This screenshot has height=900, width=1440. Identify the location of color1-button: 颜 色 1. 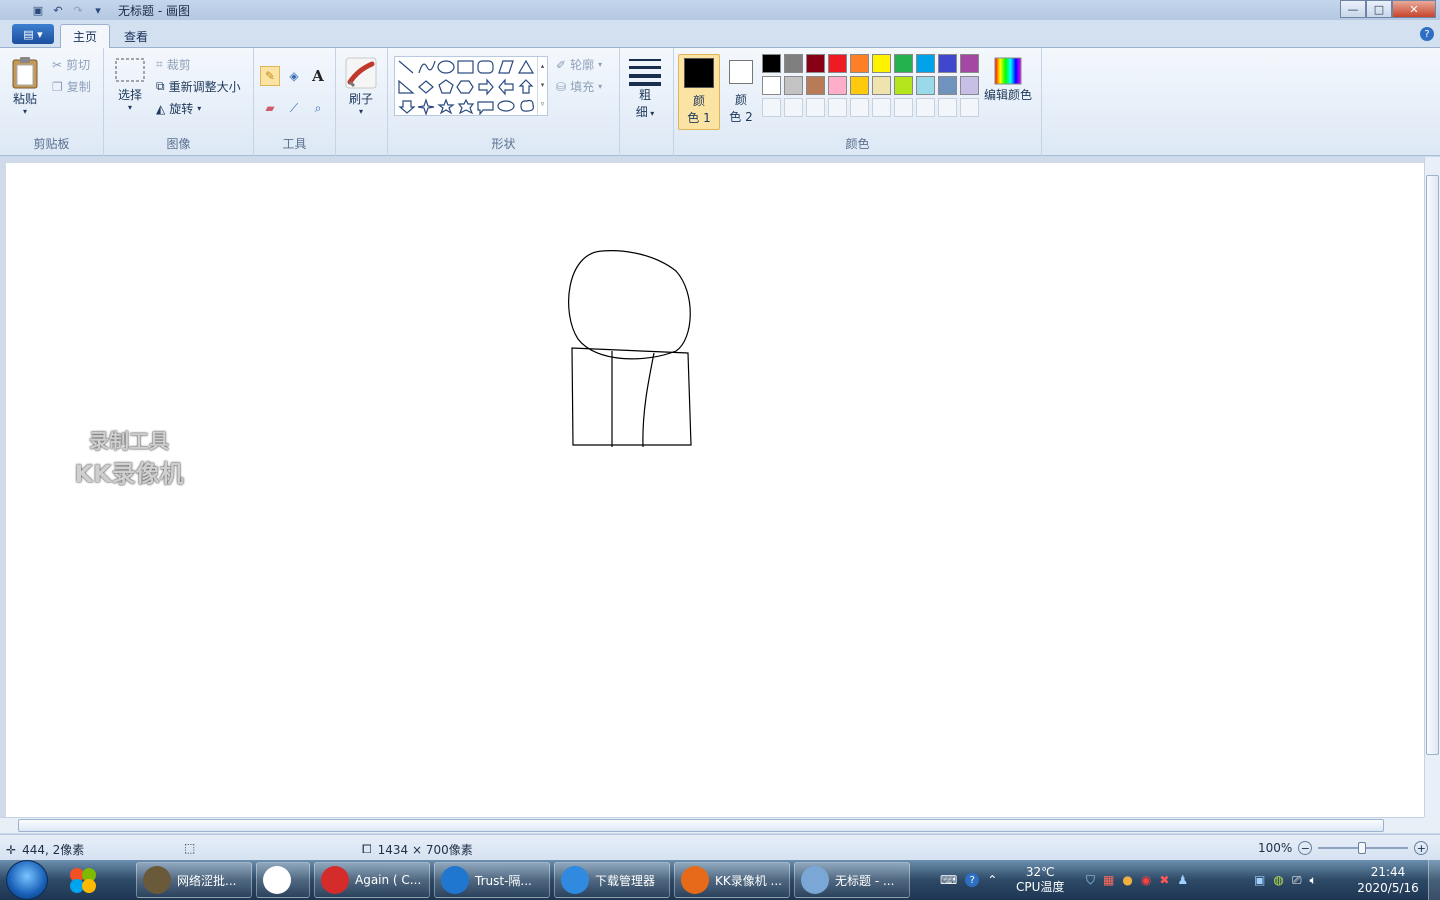
(699, 92).